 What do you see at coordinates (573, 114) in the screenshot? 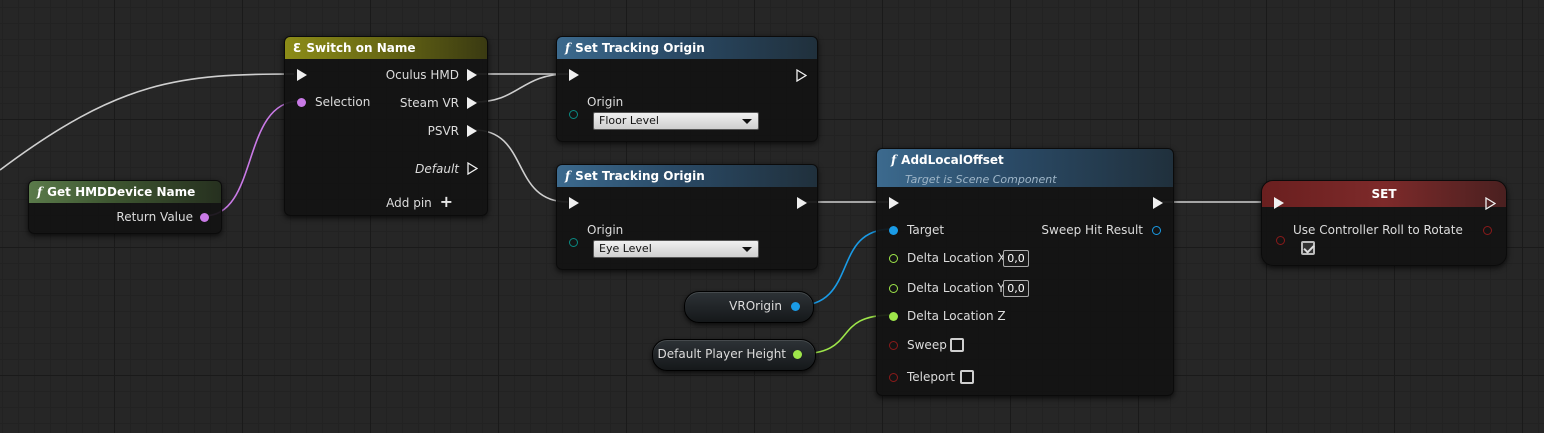
I see `set-tracking-1-origin-pin` at bounding box center [573, 114].